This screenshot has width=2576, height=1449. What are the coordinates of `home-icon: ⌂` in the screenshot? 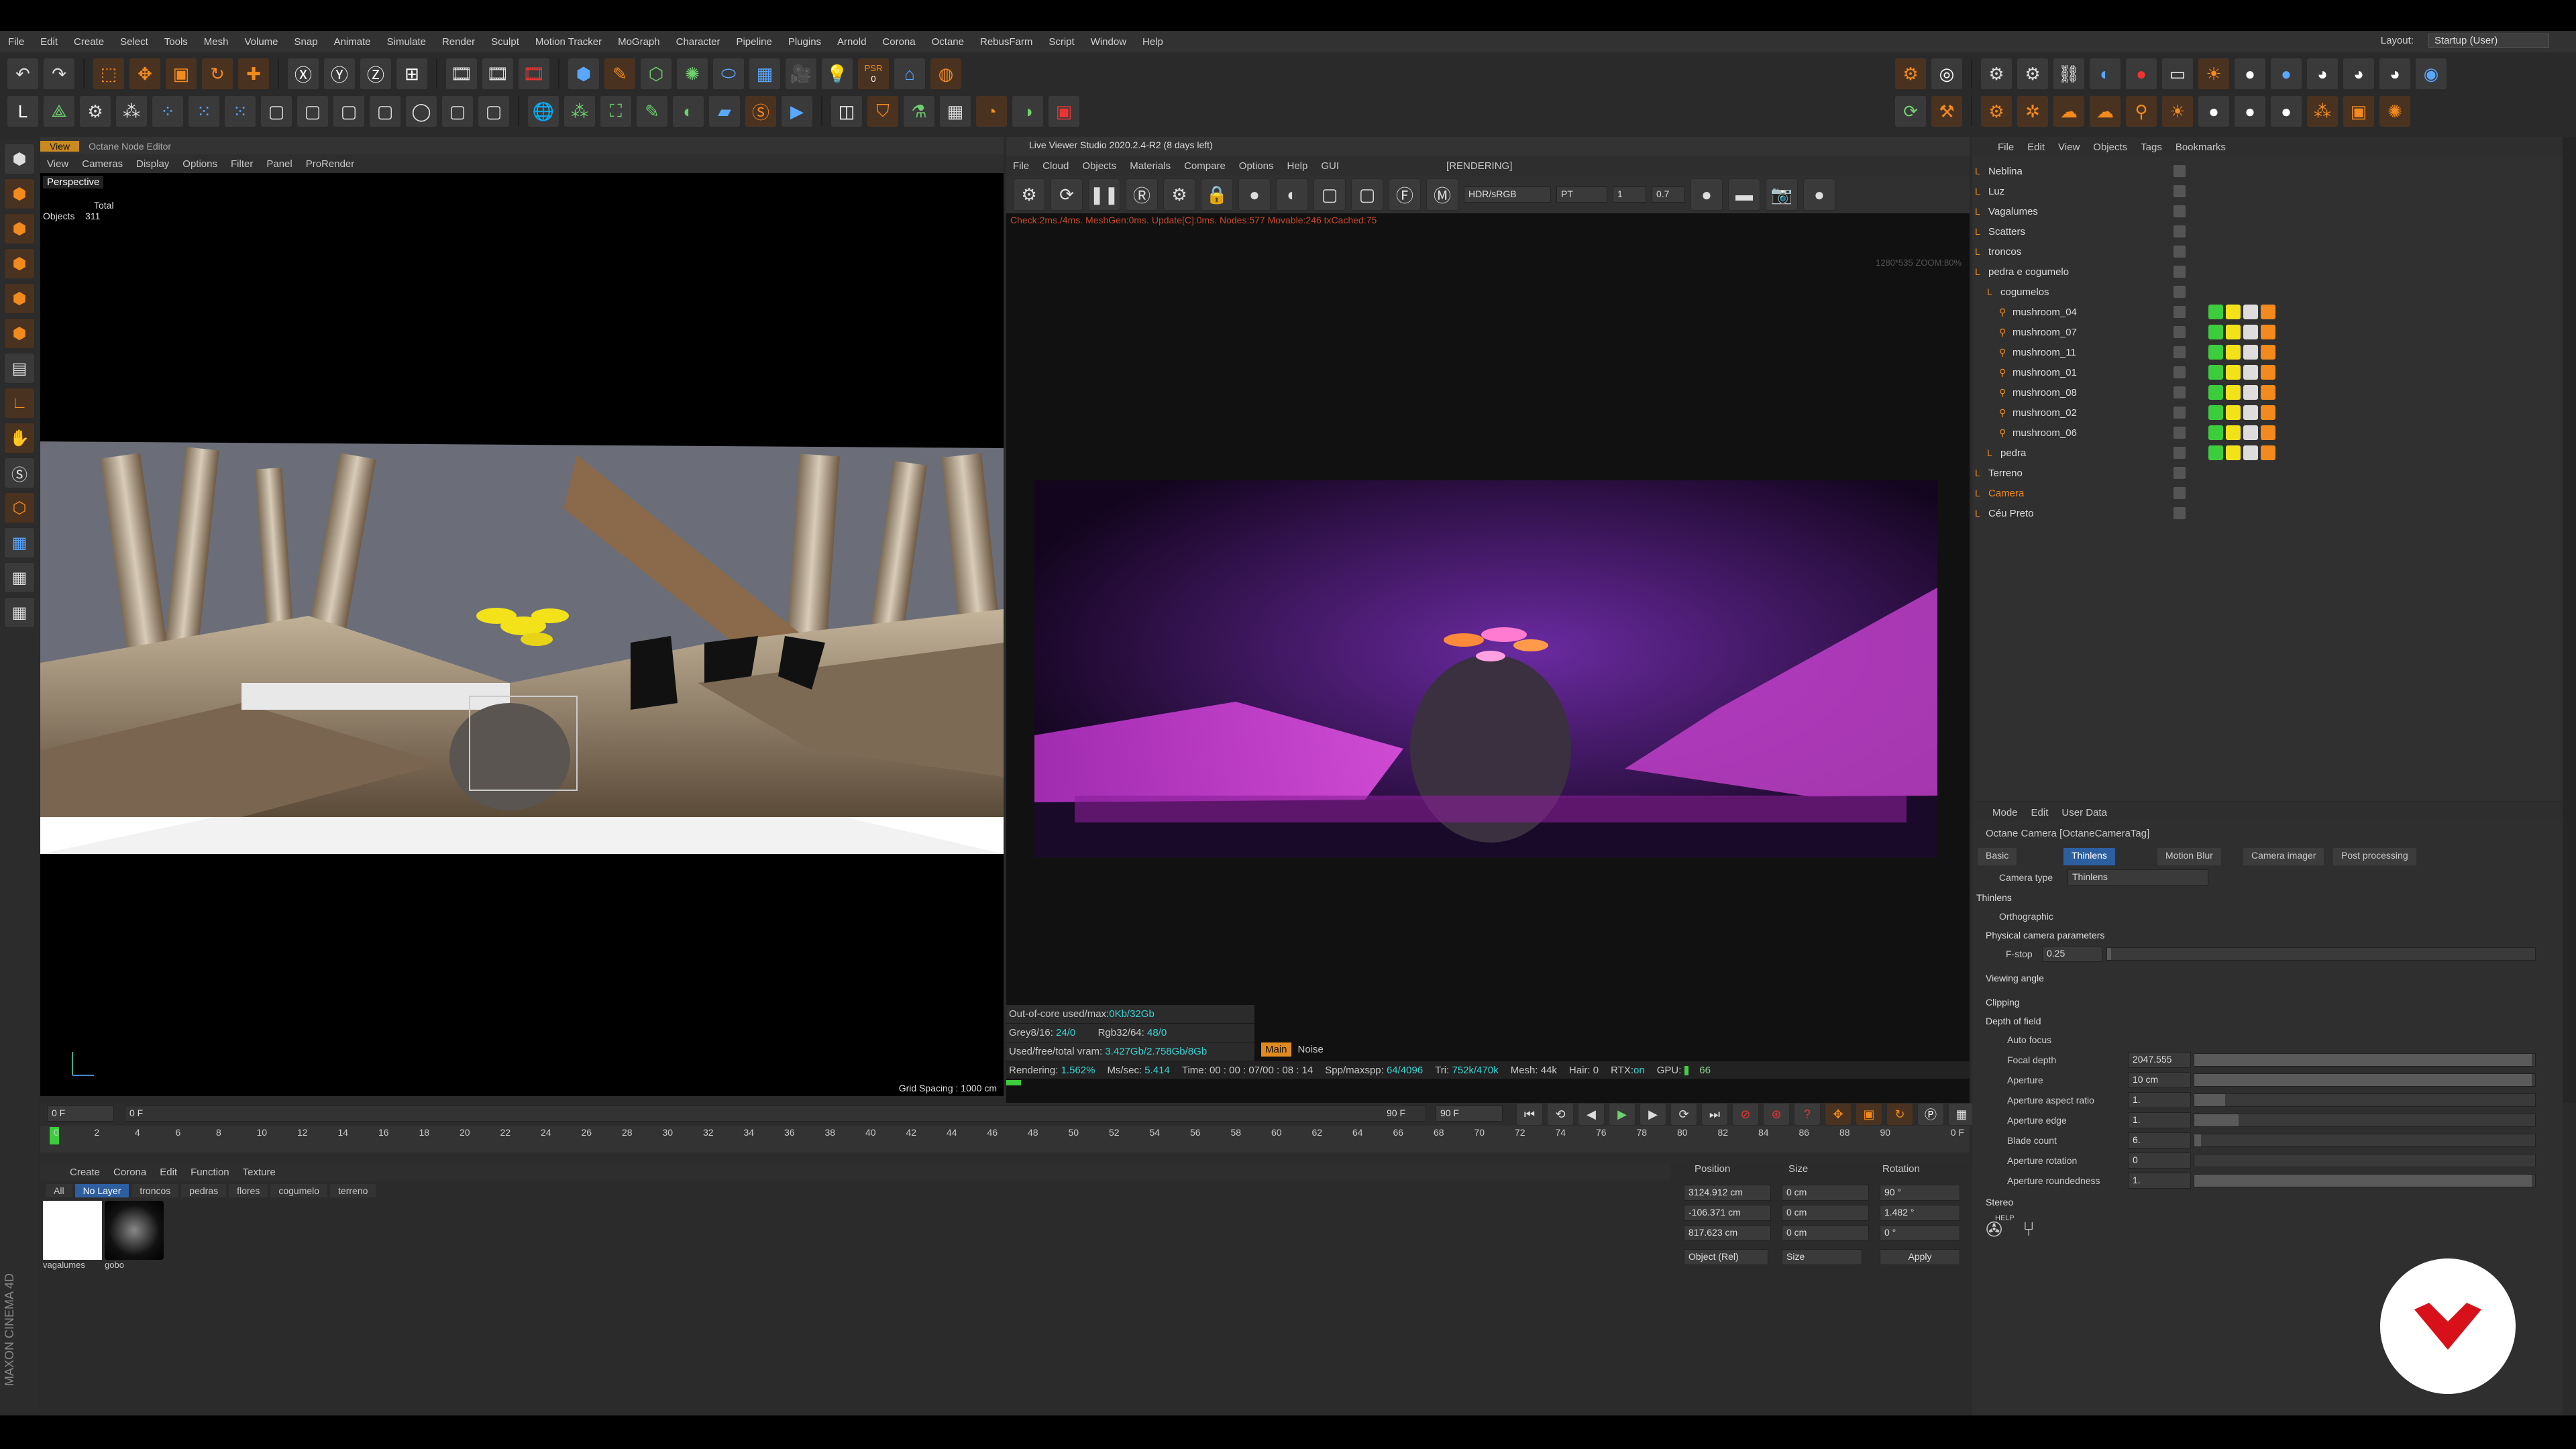 It's located at (910, 74).